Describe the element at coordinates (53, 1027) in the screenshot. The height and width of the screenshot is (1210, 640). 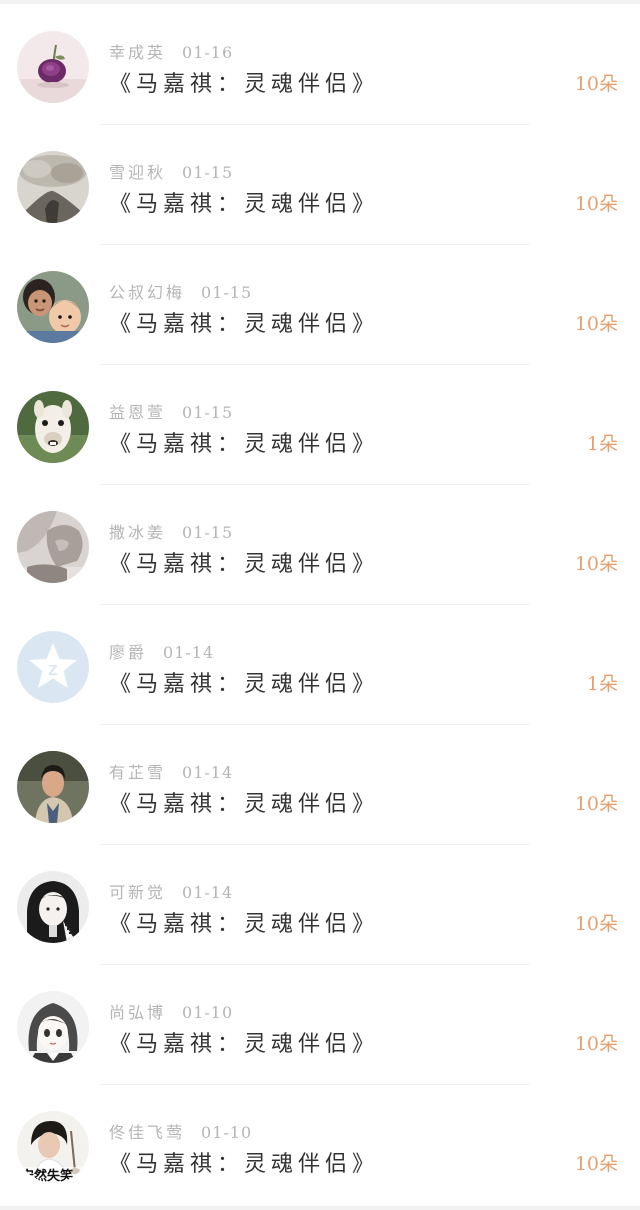
I see `anime-girl-avatar-icon` at that location.